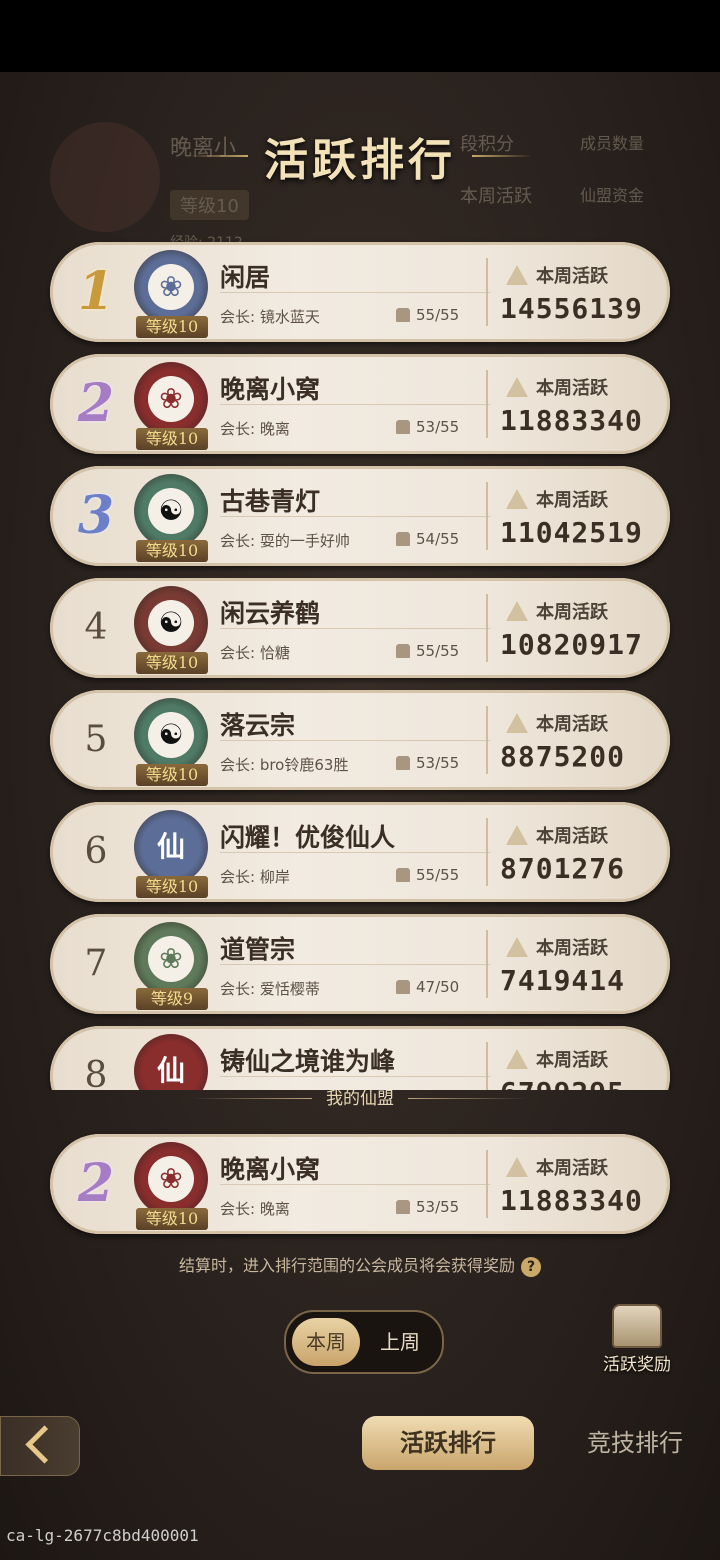 The width and height of the screenshot is (720, 1560). What do you see at coordinates (448, 1443) in the screenshot?
I see `tab-active-rank: 活跃排行` at bounding box center [448, 1443].